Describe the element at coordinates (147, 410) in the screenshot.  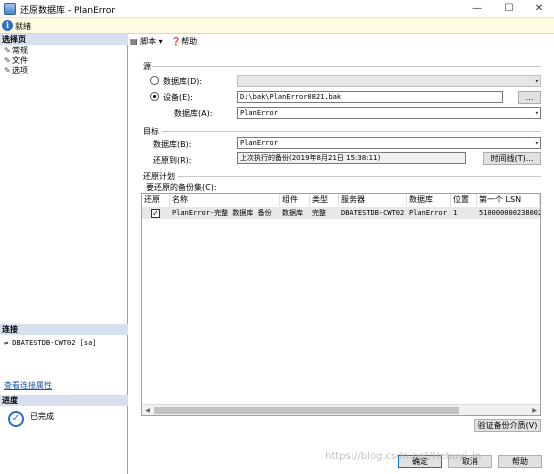
I see `scroll-left-icon: ◀` at that location.